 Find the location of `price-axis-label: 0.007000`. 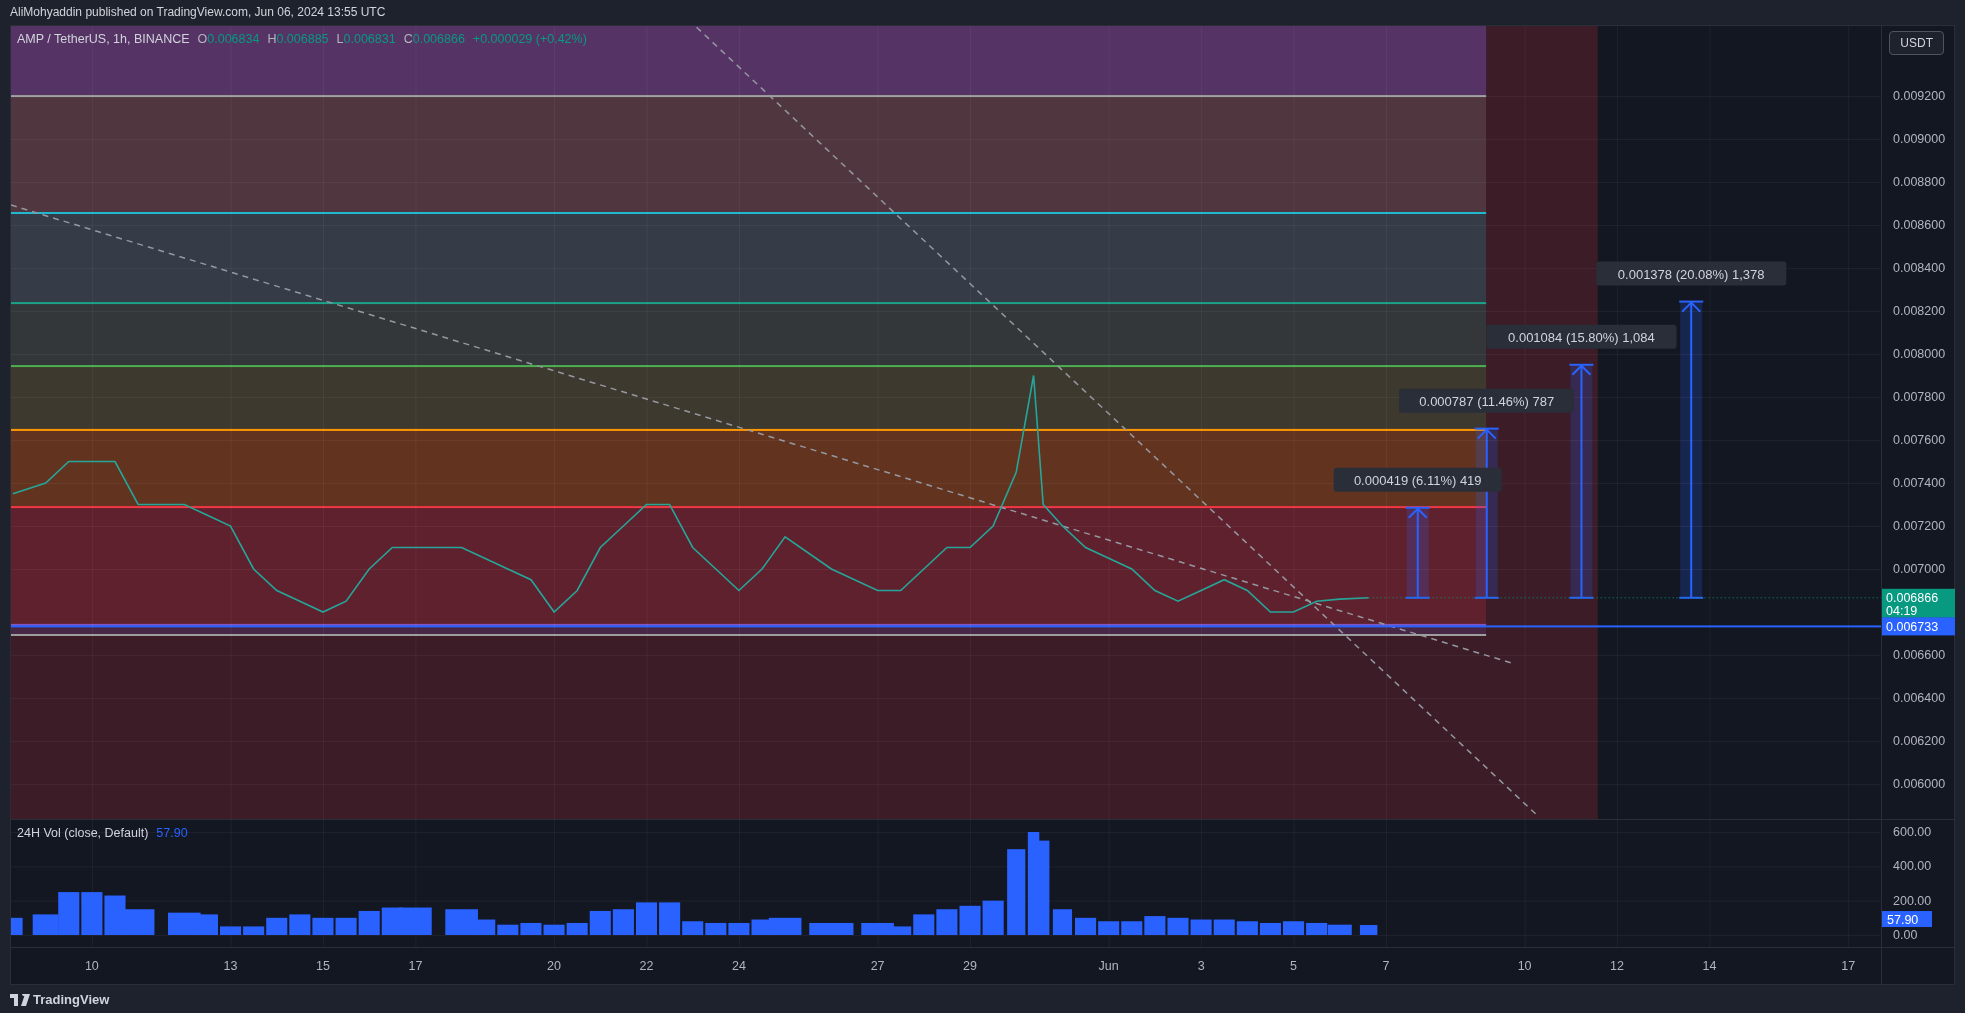

price-axis-label: 0.007000 is located at coordinates (1919, 569).